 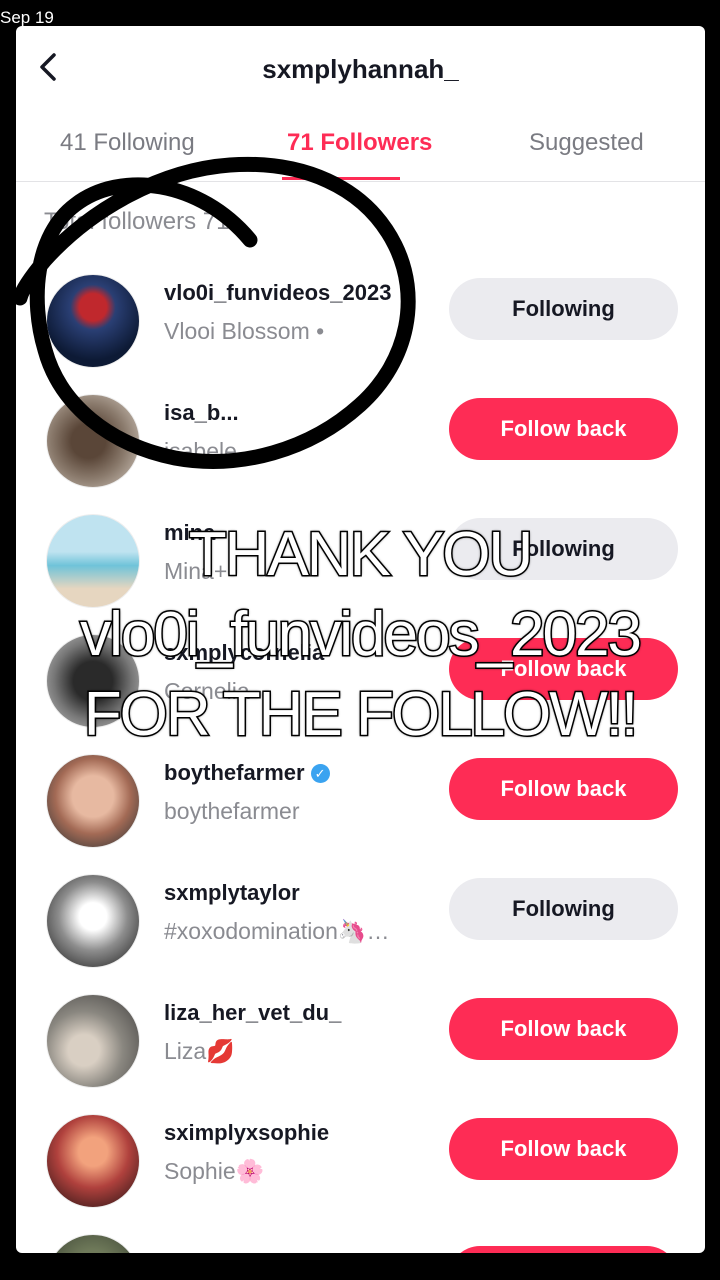 What do you see at coordinates (360, 809) in the screenshot?
I see `list-item: boythefarmer ✓ boythefarmer Follow back` at bounding box center [360, 809].